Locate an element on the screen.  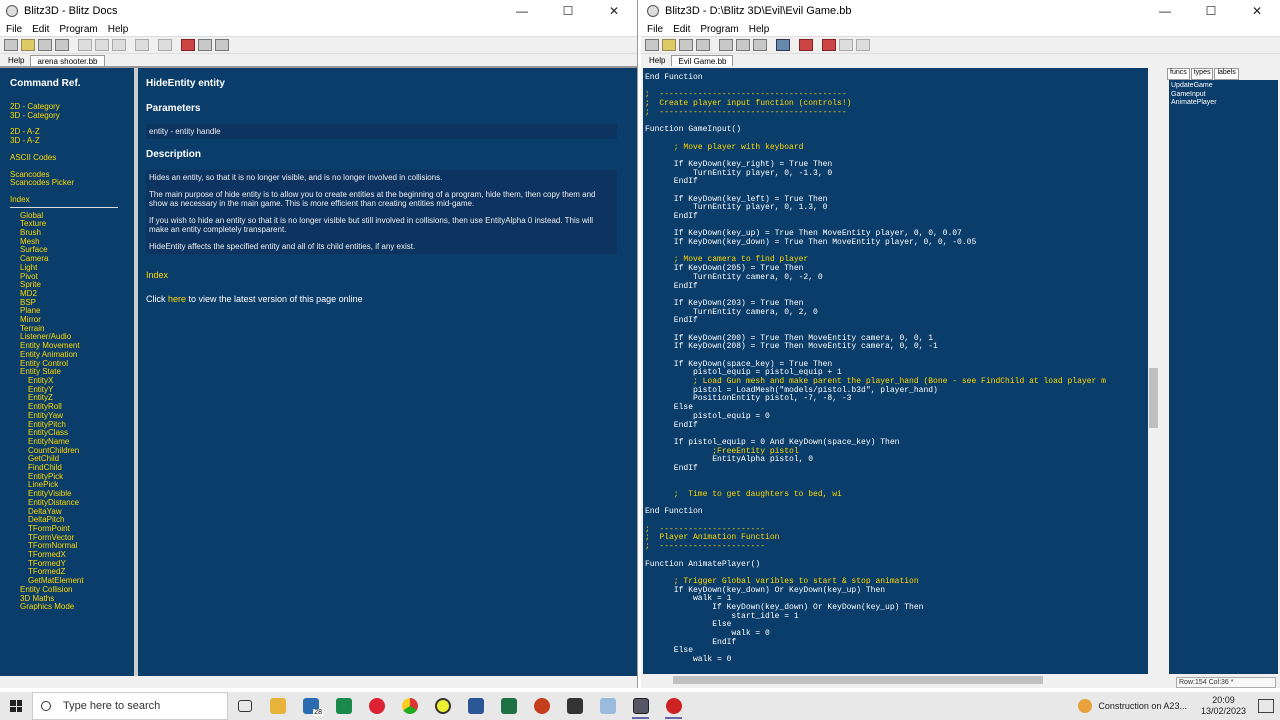
nav-category-item: Sprite is located at coordinates (77, 285).